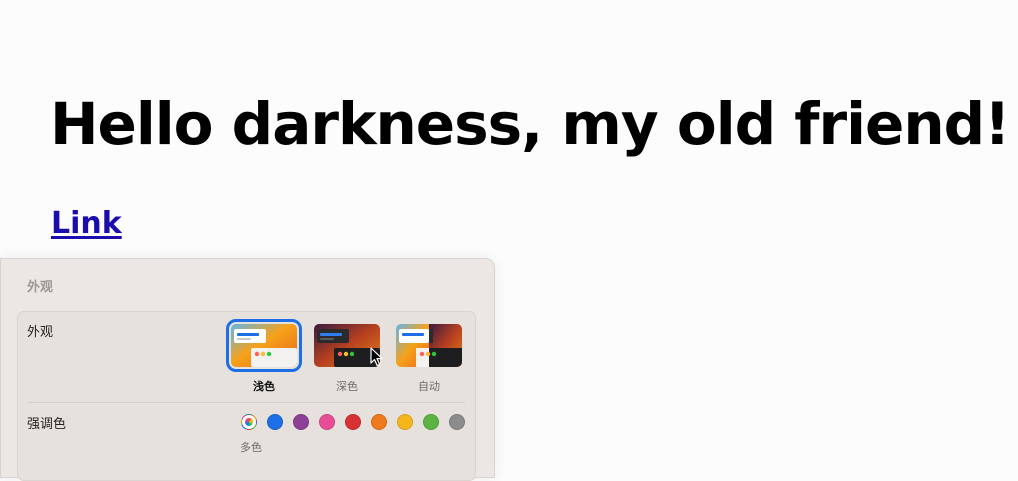 This screenshot has width=1018, height=481. I want to click on appearance-option-light, so click(264, 345).